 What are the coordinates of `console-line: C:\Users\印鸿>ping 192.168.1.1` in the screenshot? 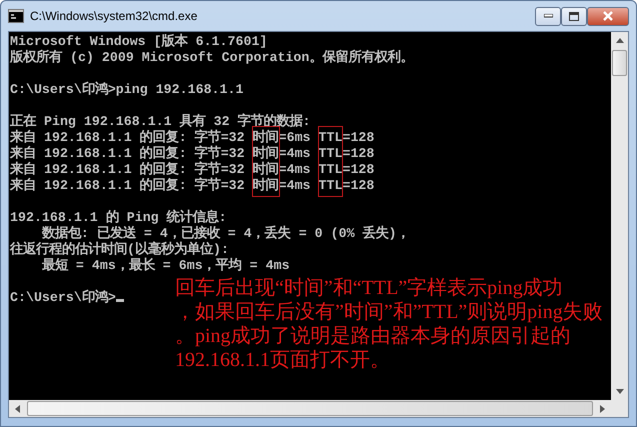 It's located at (127, 90).